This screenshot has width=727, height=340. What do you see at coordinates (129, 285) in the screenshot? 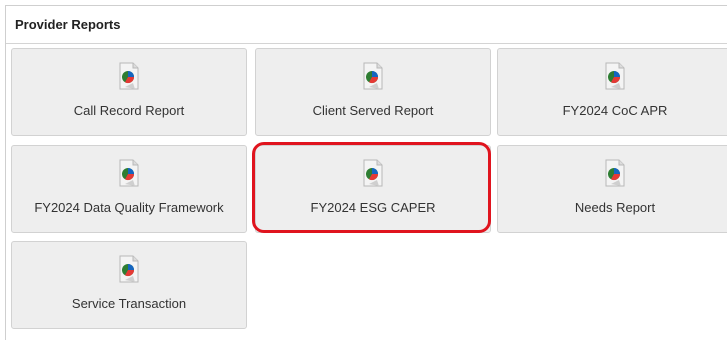
I see `report-tile-service-transaction: Service Transaction` at bounding box center [129, 285].